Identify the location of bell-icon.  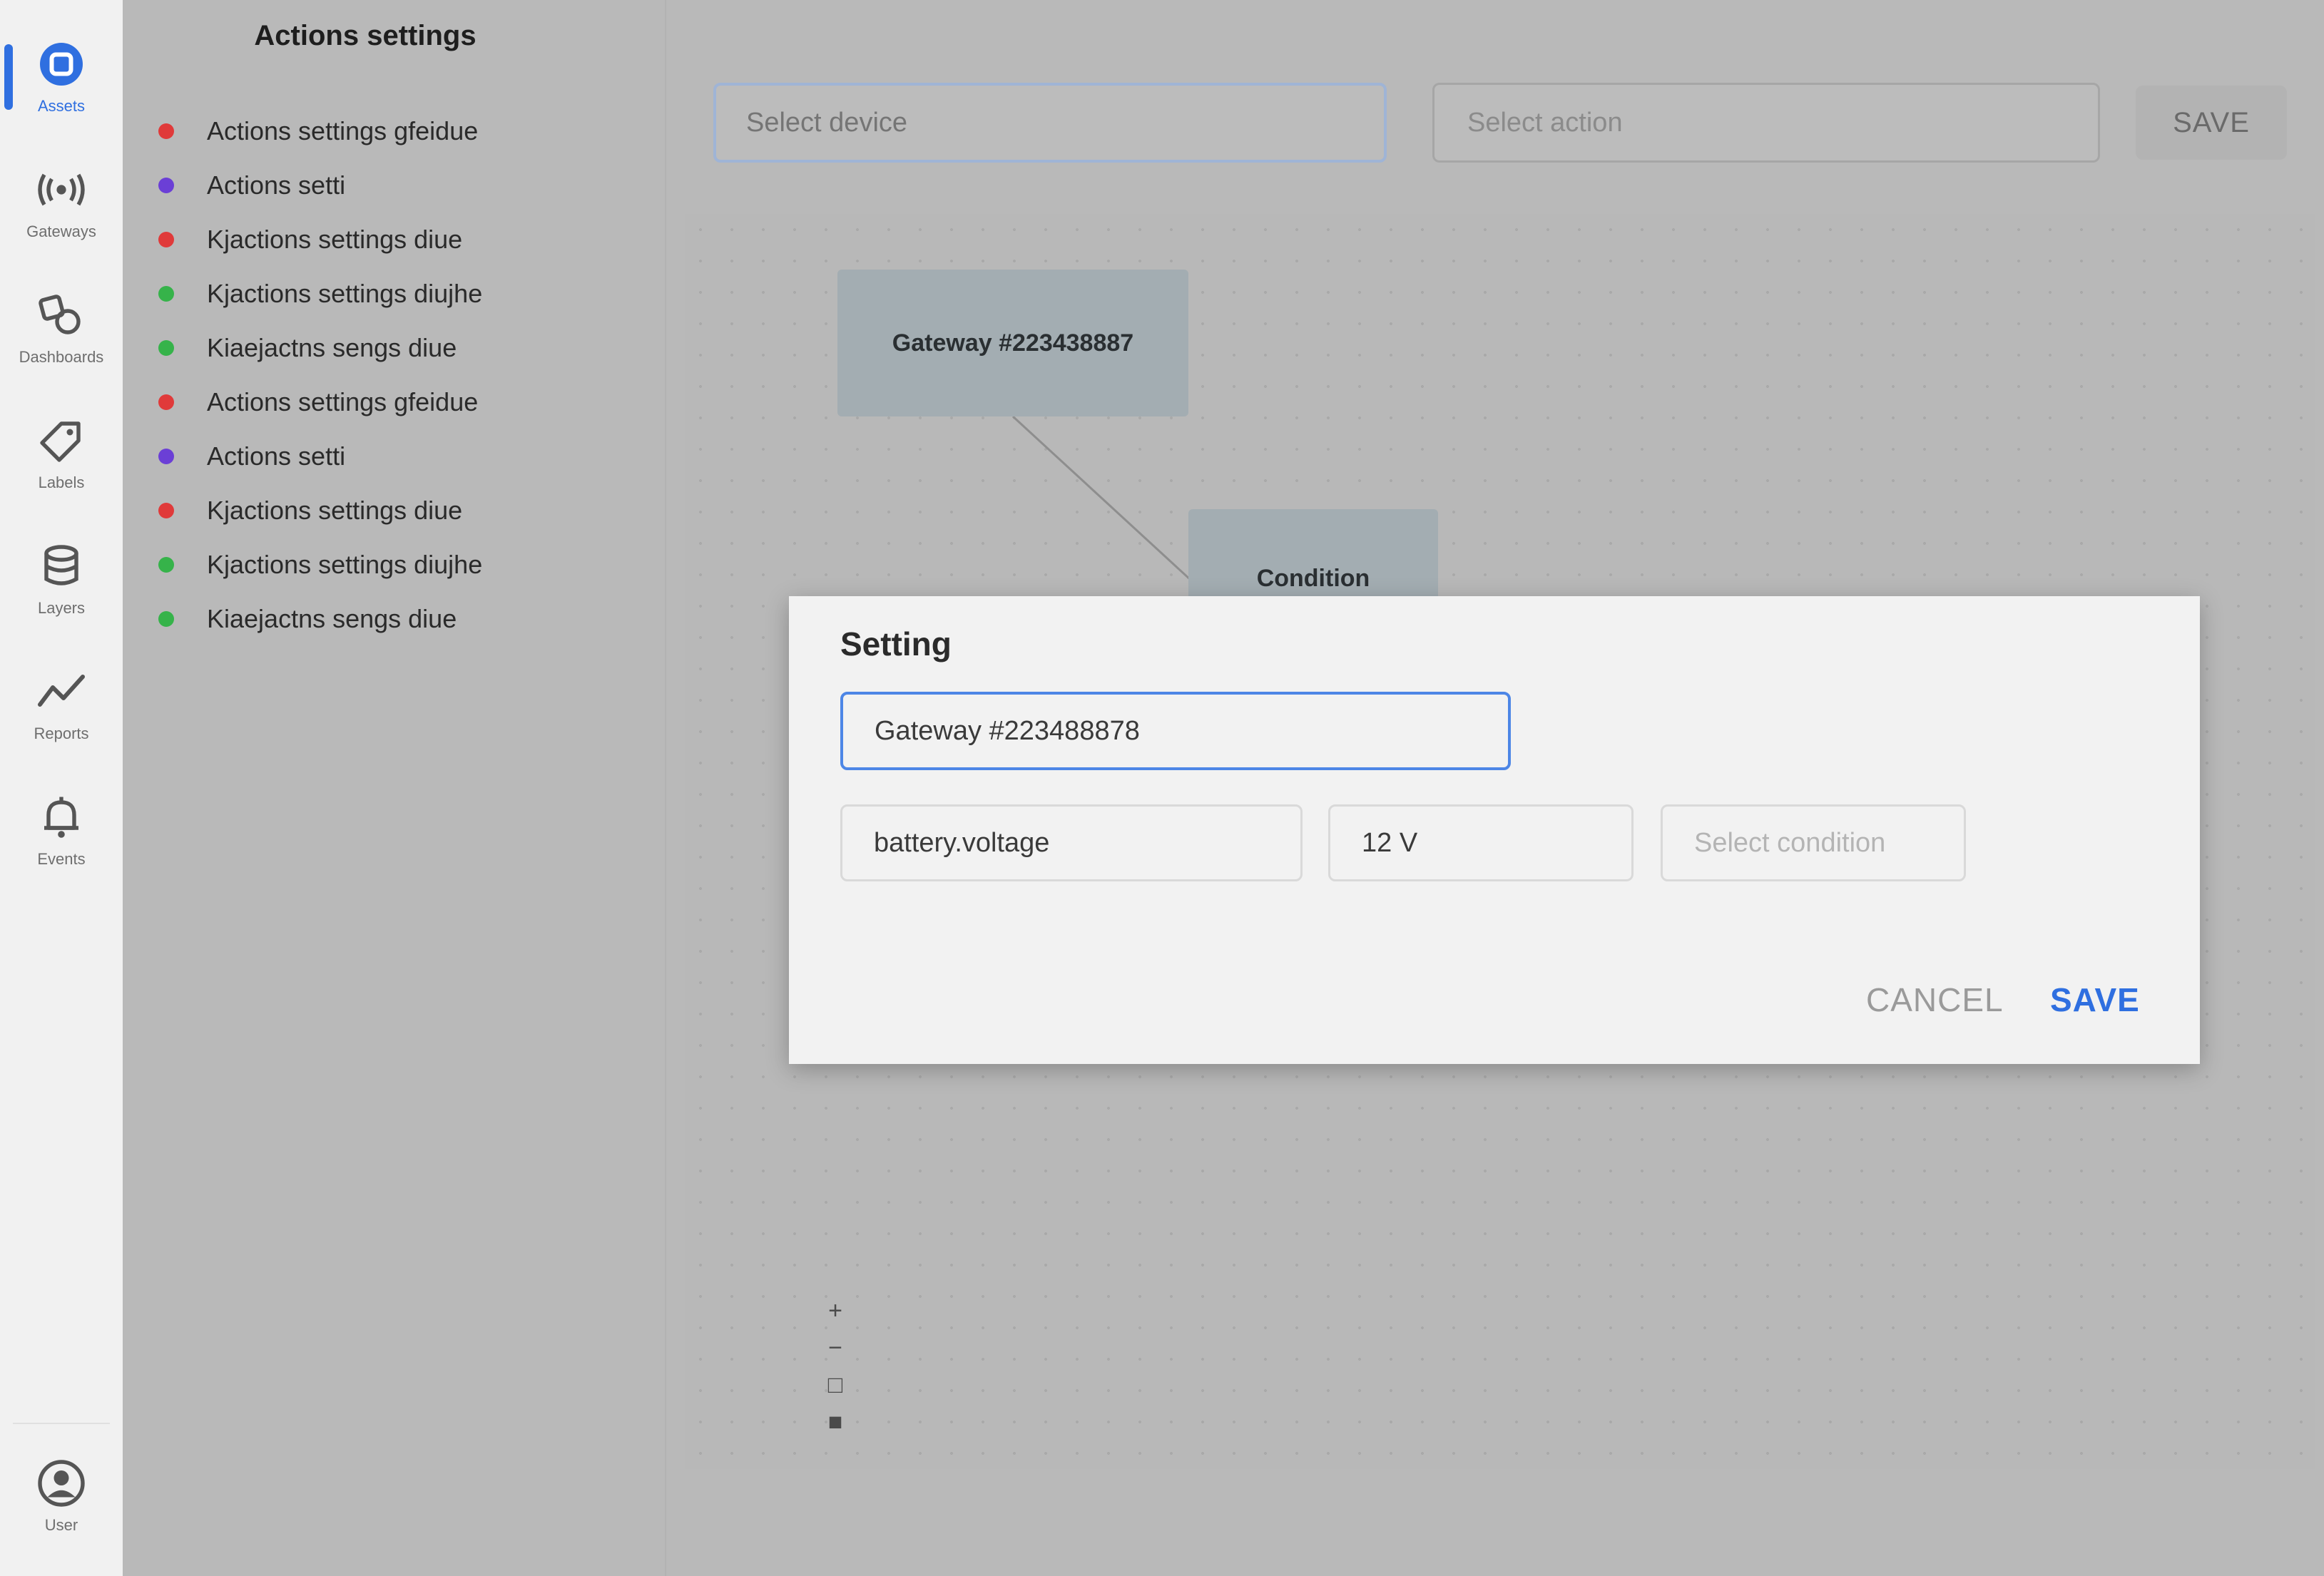
(61, 817).